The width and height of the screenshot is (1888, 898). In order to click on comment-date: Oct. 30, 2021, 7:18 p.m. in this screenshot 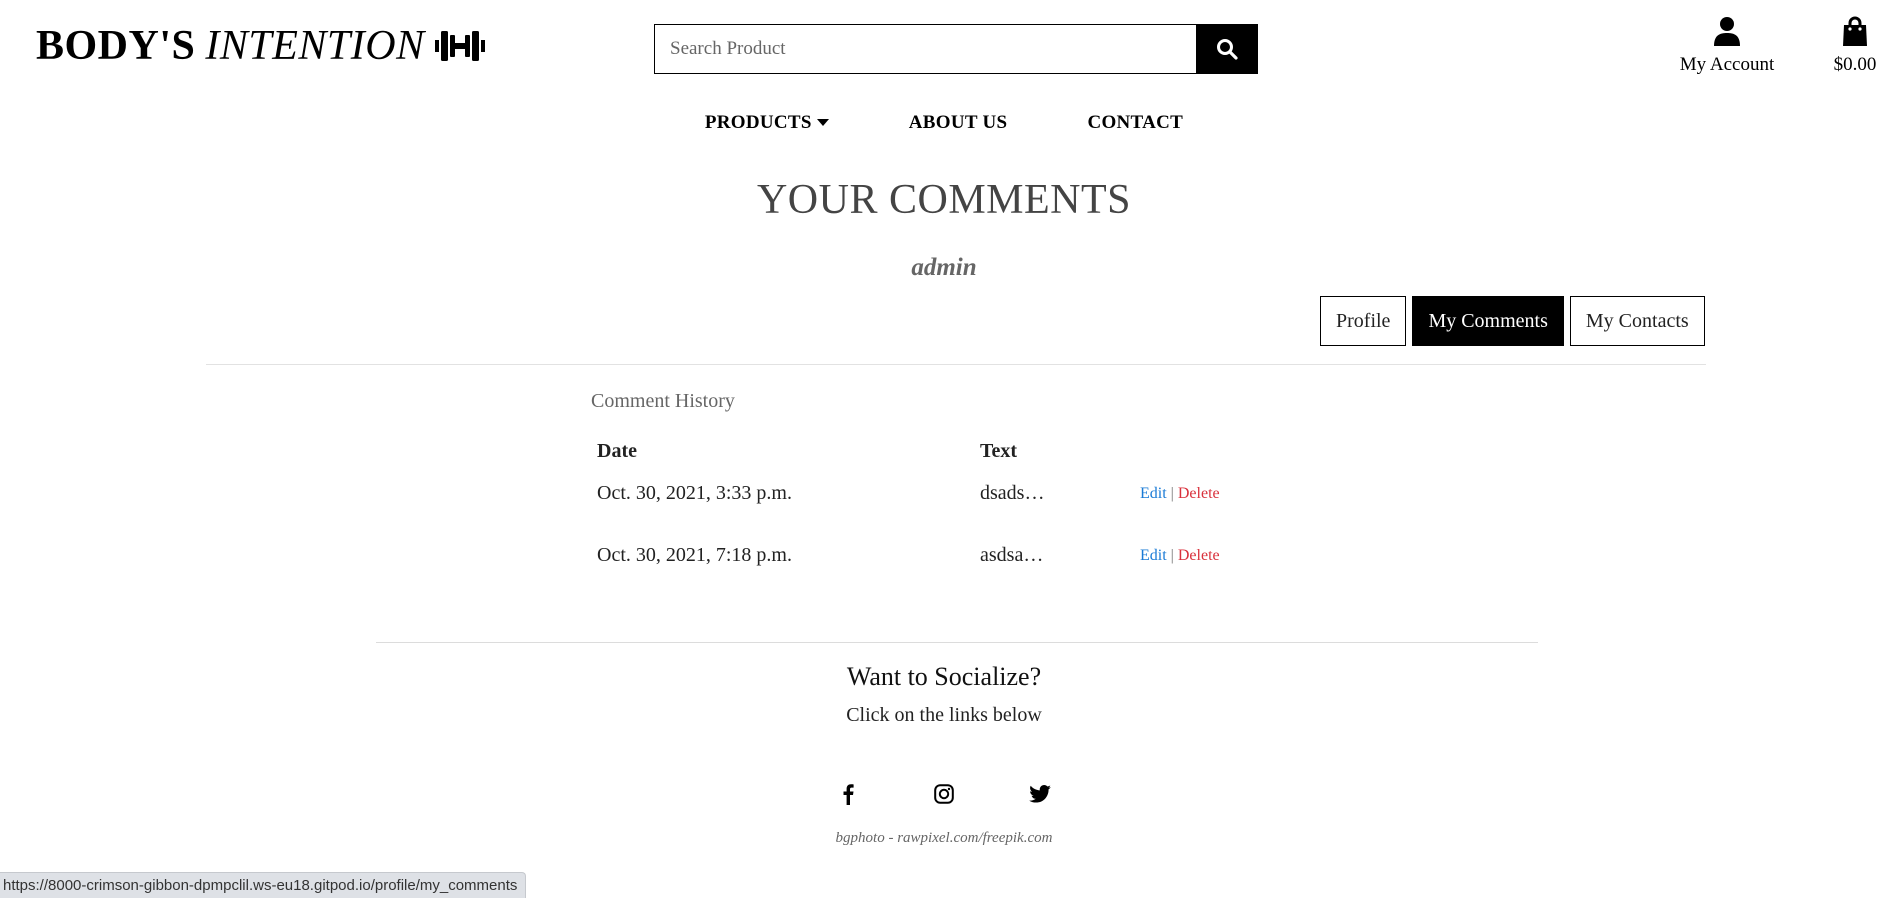, I will do `click(694, 555)`.